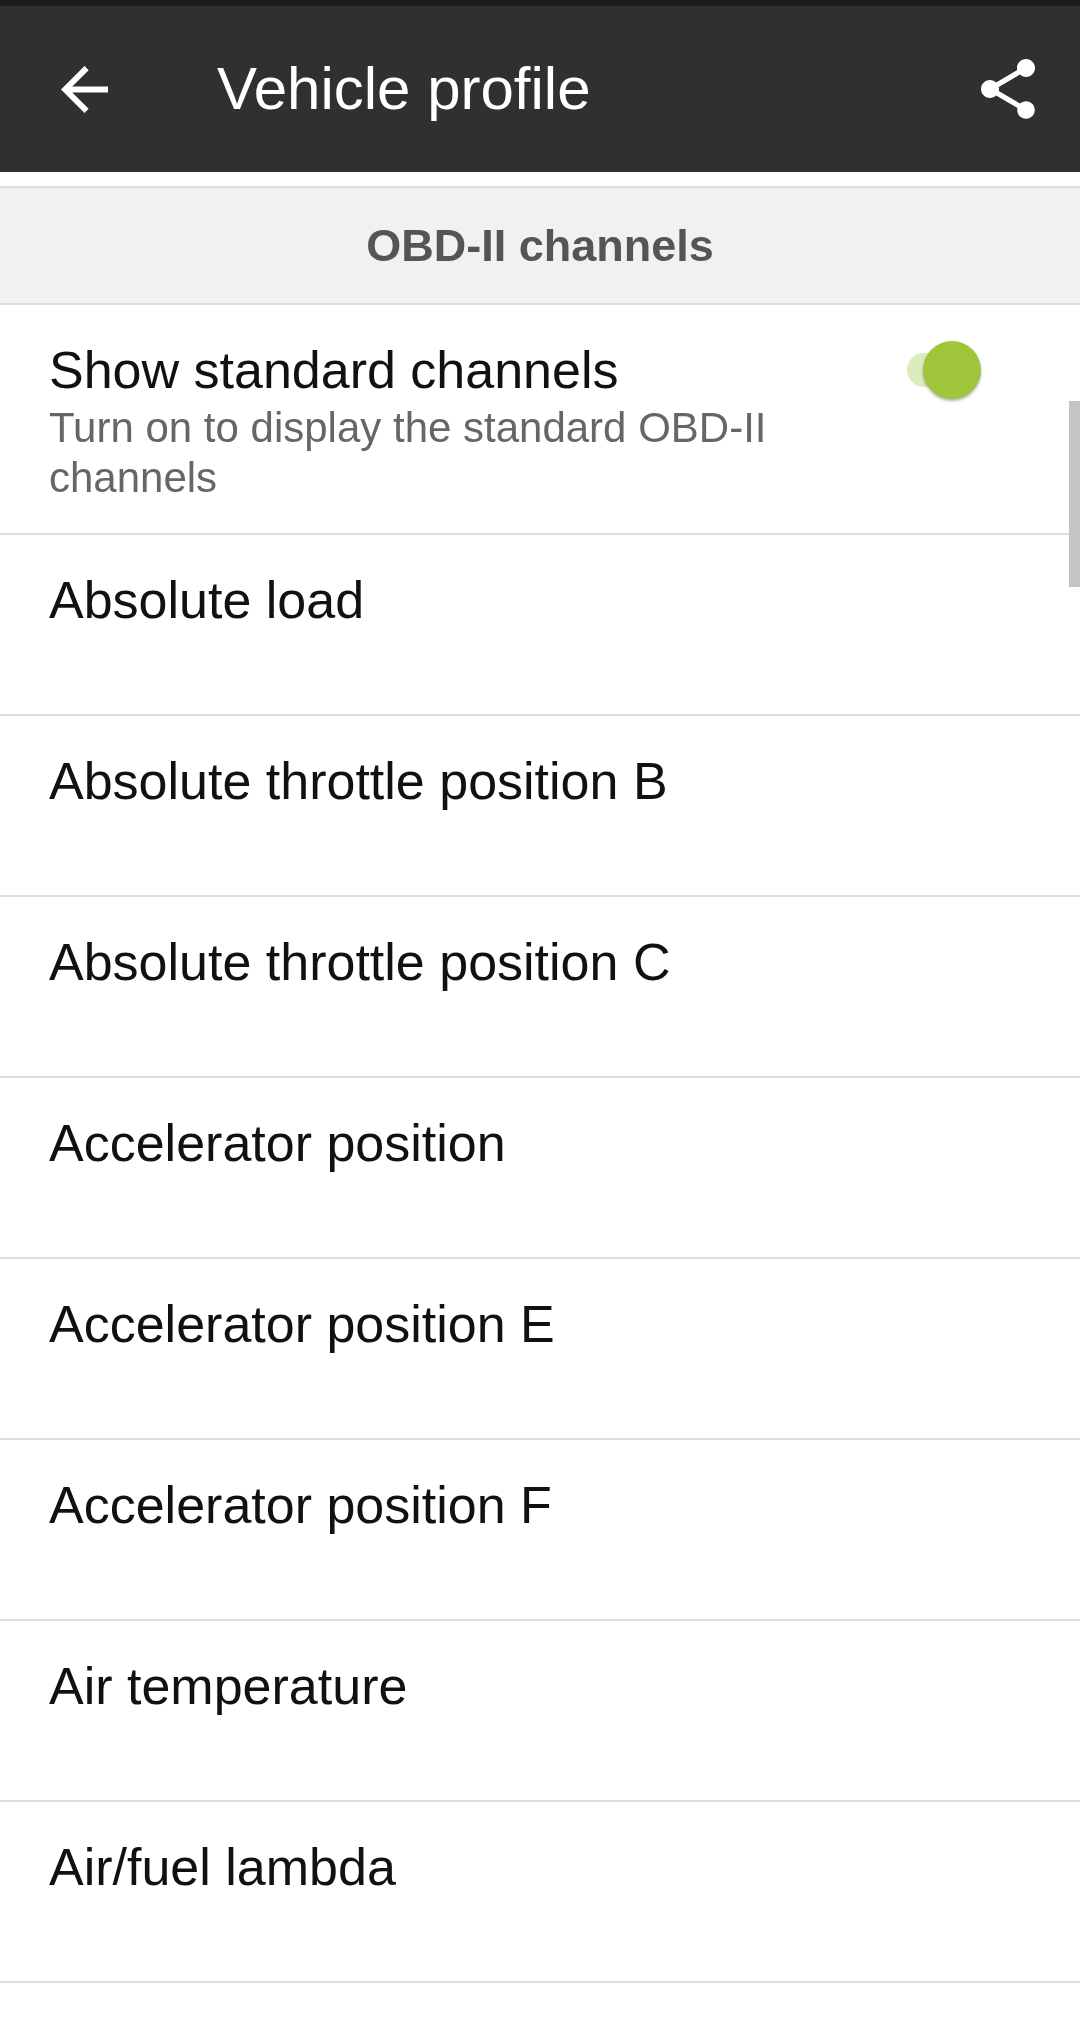 The height and width of the screenshot is (2020, 1080). What do you see at coordinates (540, 245) in the screenshot?
I see `section-title: OBD-II channels` at bounding box center [540, 245].